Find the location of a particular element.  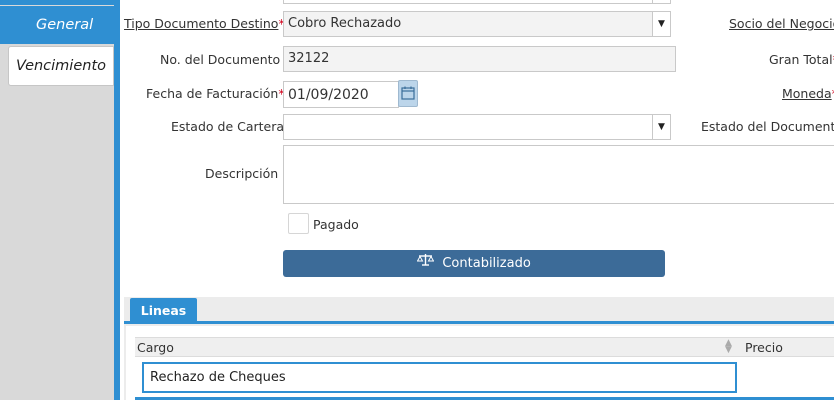

descripcion-textarea is located at coordinates (558, 174).